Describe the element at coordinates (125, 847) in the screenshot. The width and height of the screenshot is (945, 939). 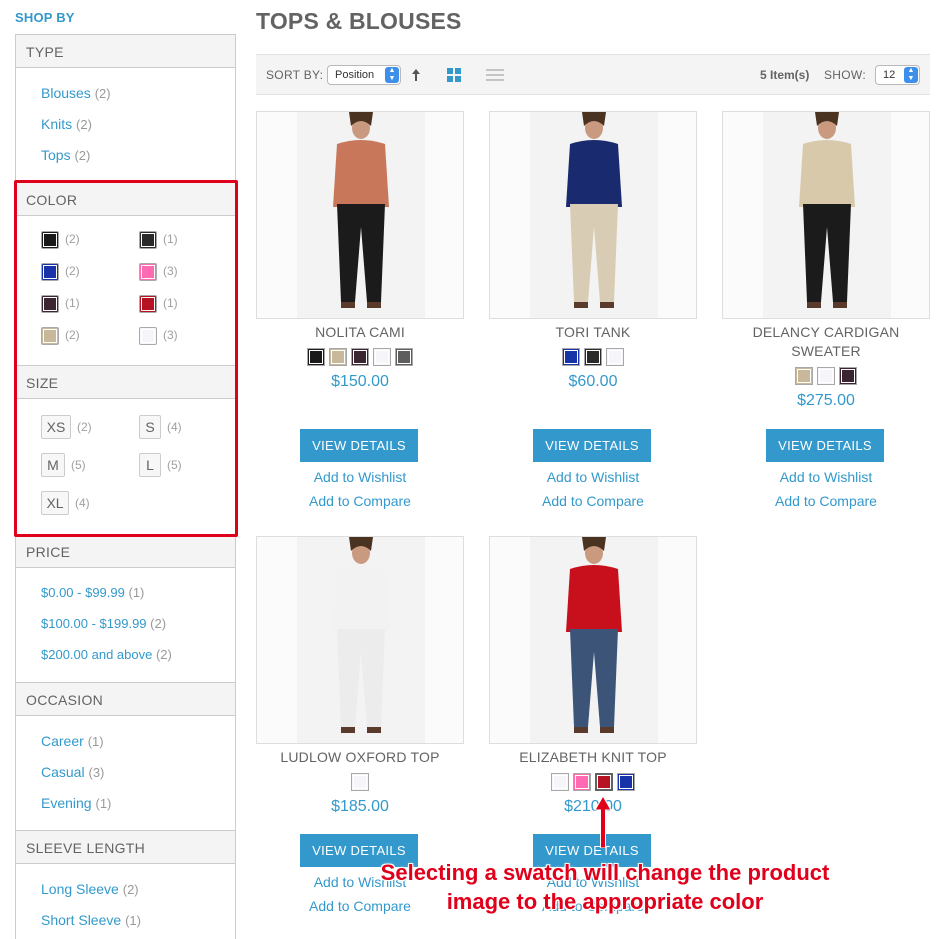
I see `filter-sleeve-title: SLEEVE LENGTH` at that location.